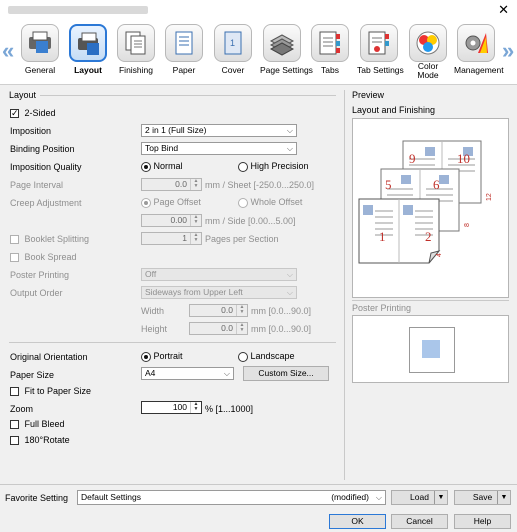 This screenshot has height=532, width=517. I want to click on tab-page-settings: Page Settings, so click(286, 49).